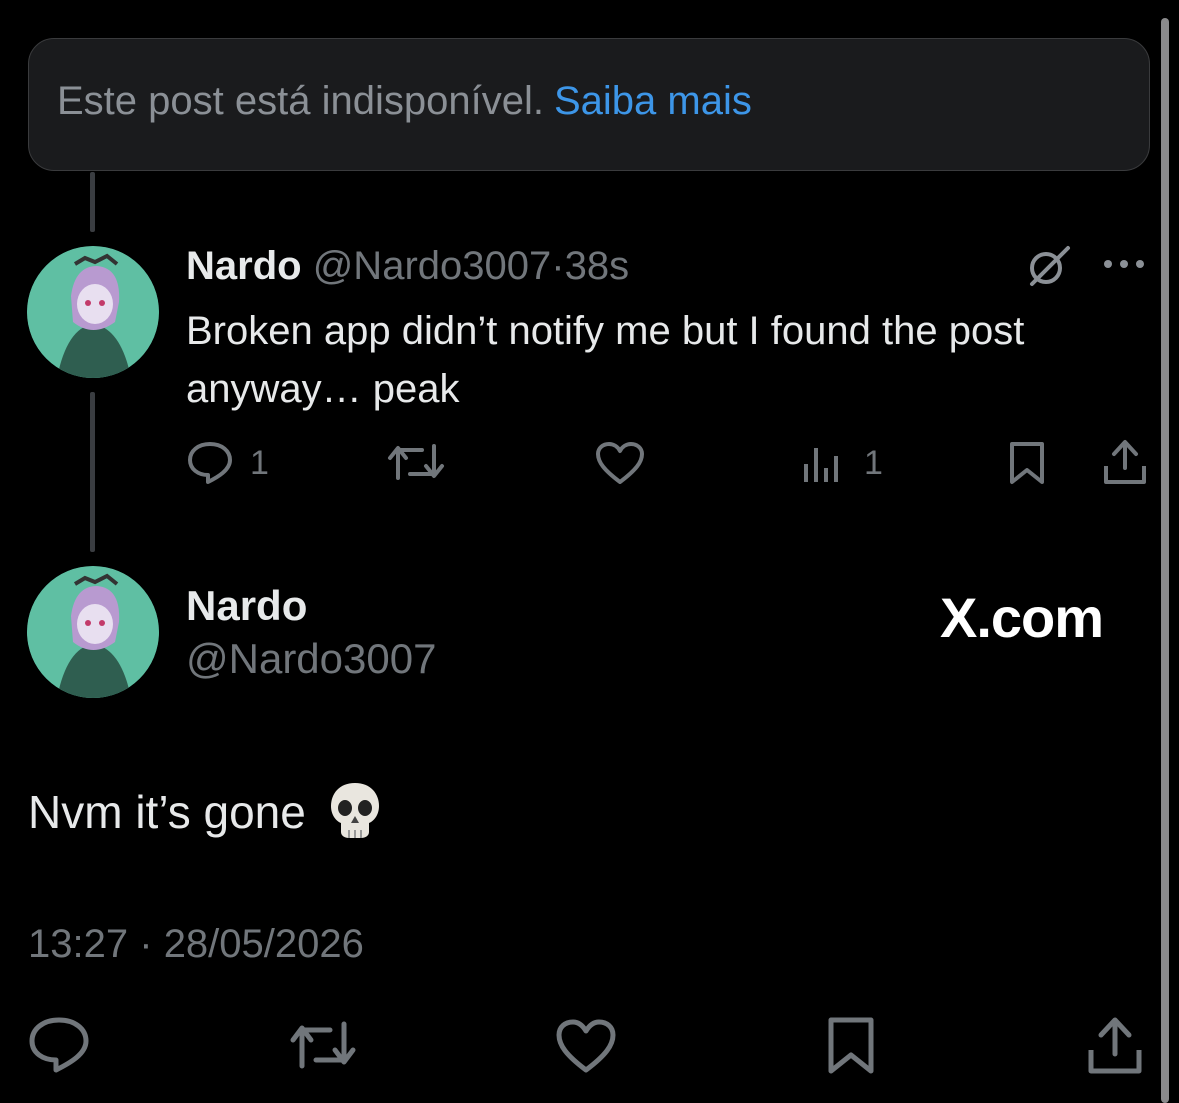 Image resolution: width=1179 pixels, height=1103 pixels. I want to click on post-timestamp: 13:27 · 28/05/2026, so click(196, 944).